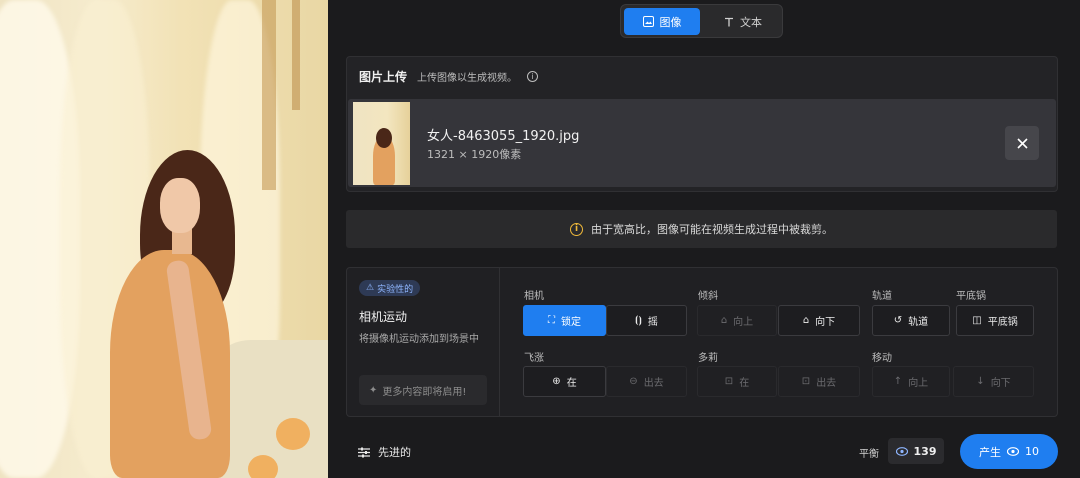 The height and width of the screenshot is (478, 1080). What do you see at coordinates (751, 22) in the screenshot?
I see `tab-text-label: 文本` at bounding box center [751, 22].